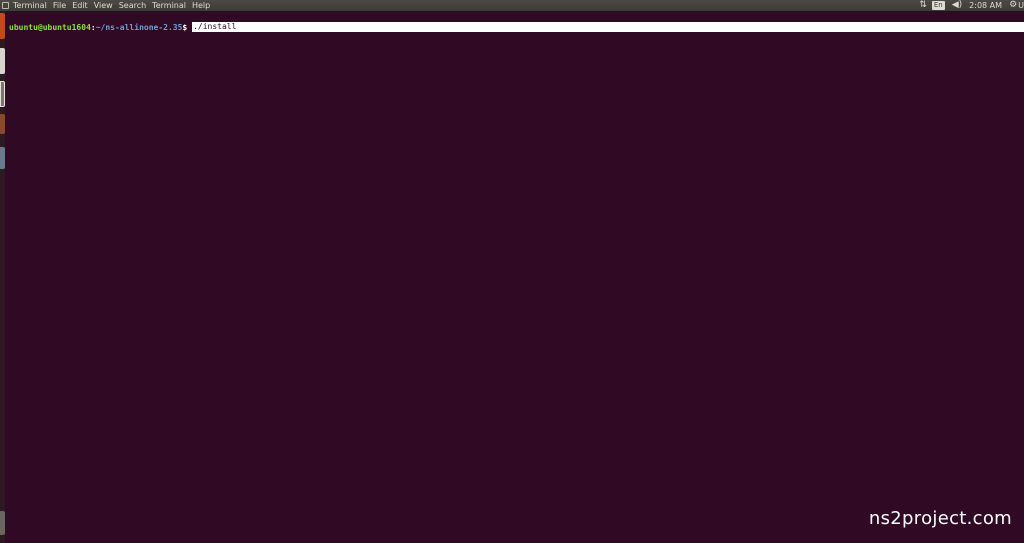  I want to click on system-tray: ⇅ En ◀) 2:08 AM ⚙ U, so click(971, 5).